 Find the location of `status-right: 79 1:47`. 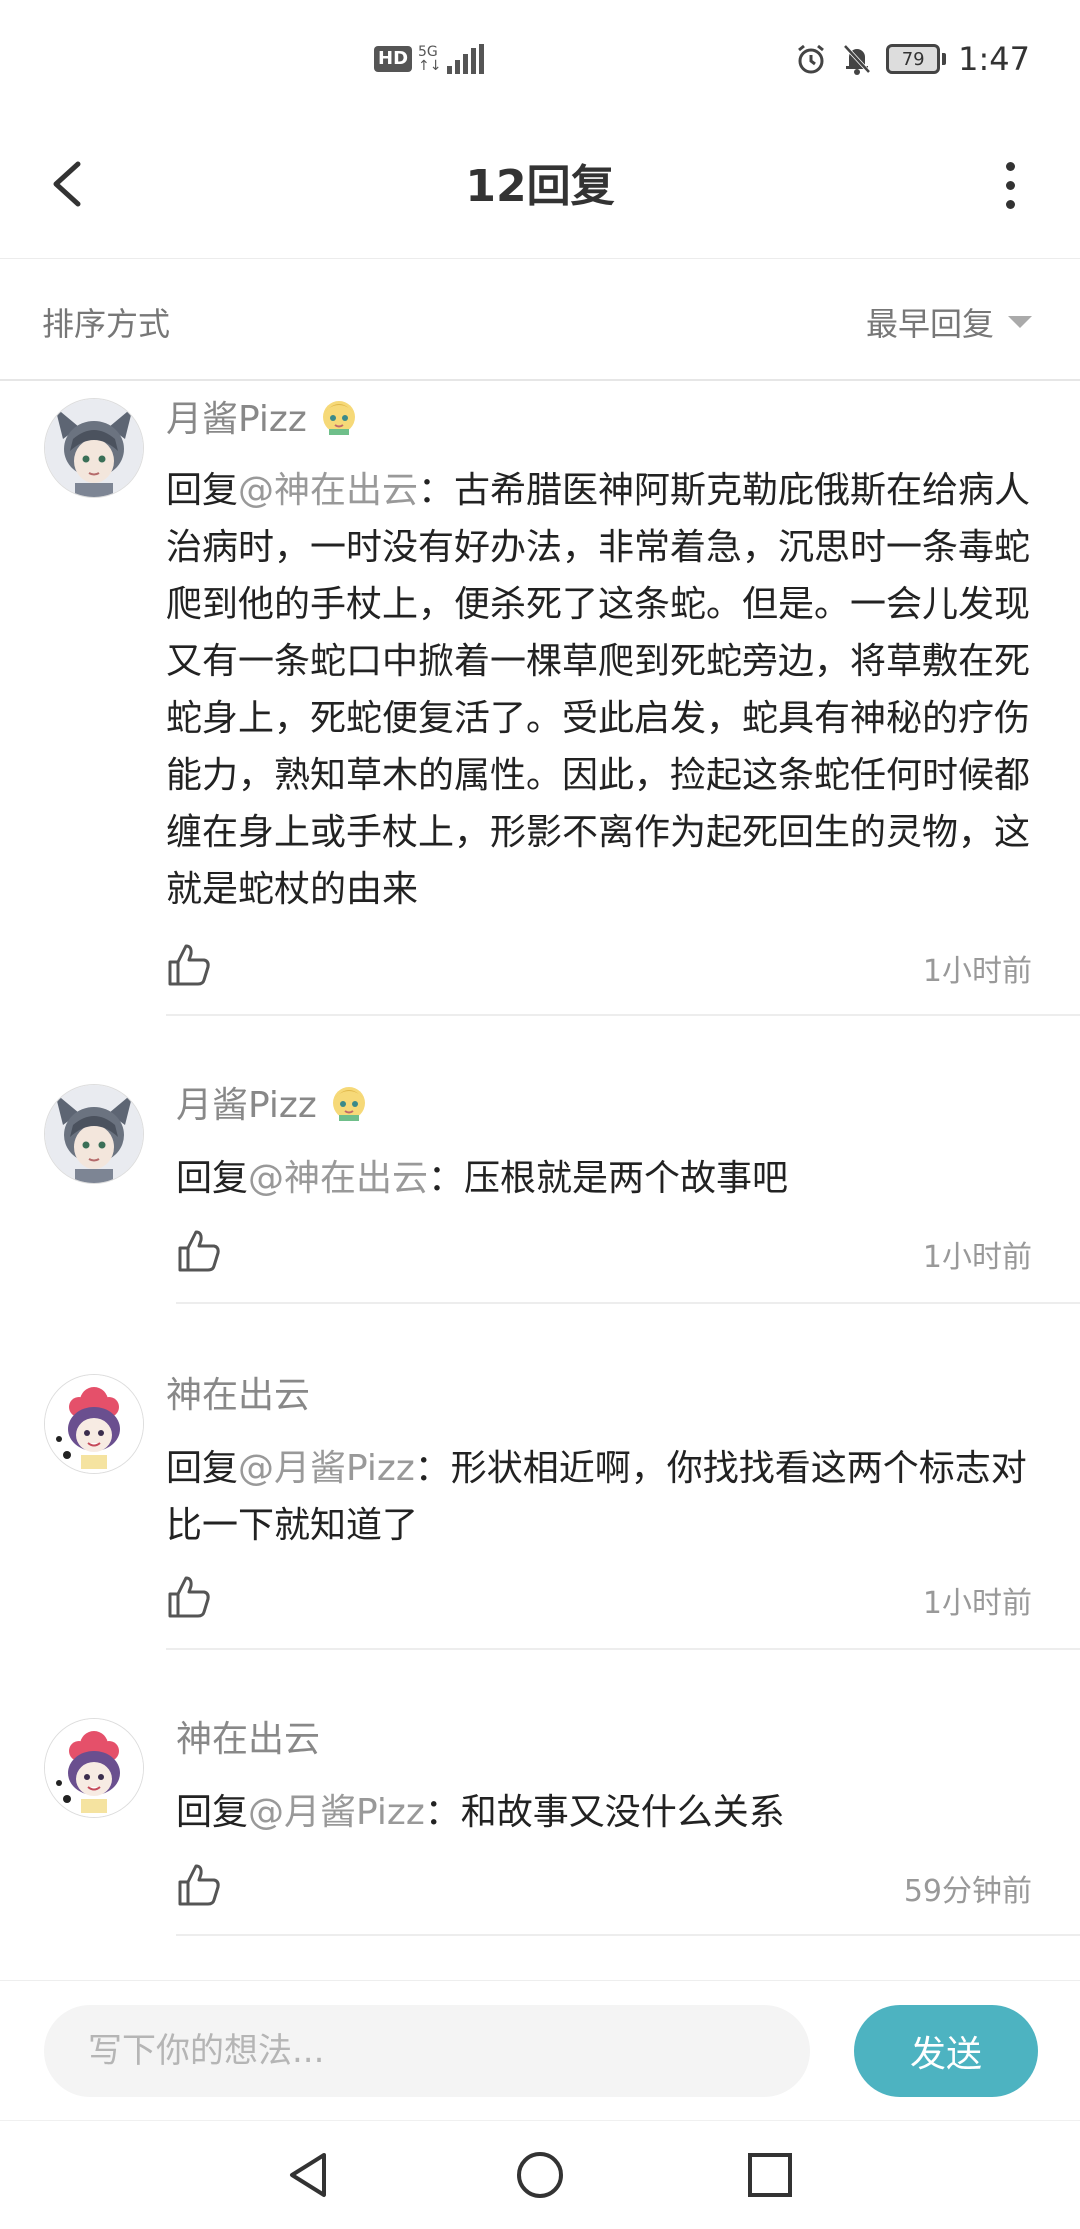

status-right: 79 1:47 is located at coordinates (912, 59).